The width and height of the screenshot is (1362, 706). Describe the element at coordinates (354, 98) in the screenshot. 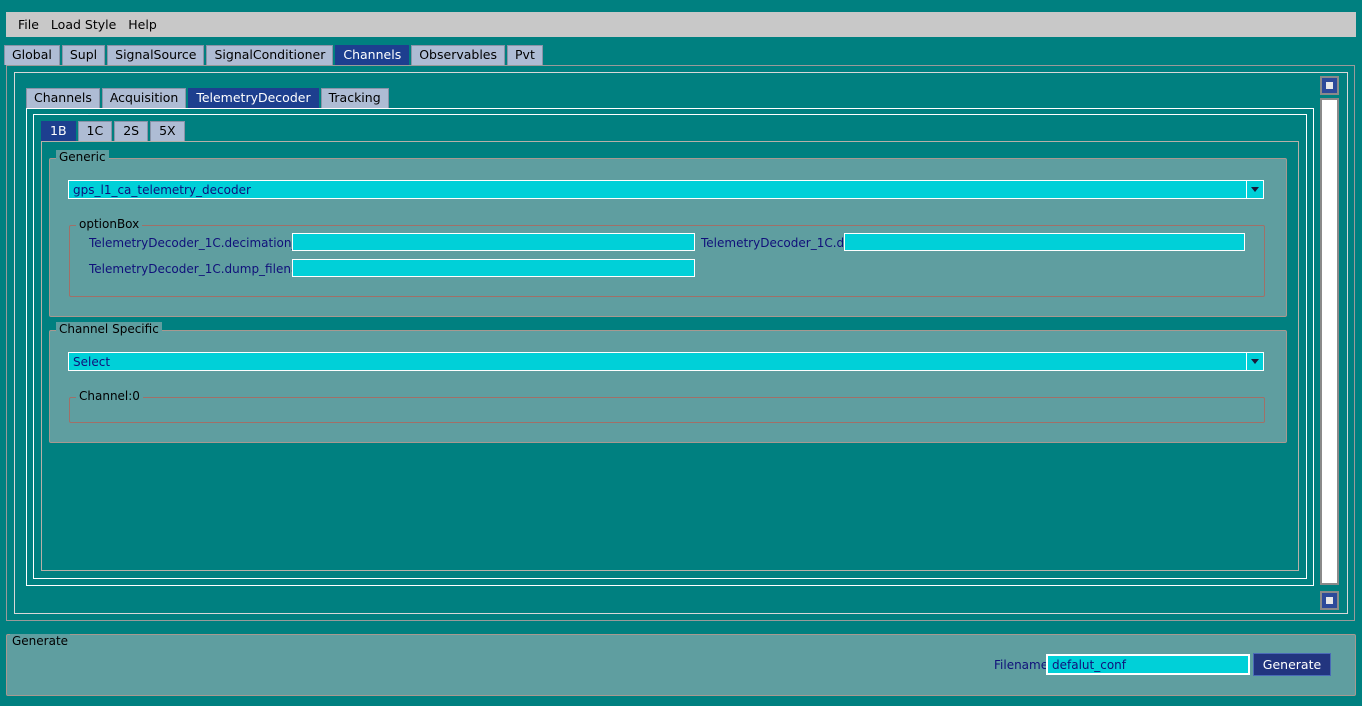

I see `tab-section-tracking: Tracking` at that location.